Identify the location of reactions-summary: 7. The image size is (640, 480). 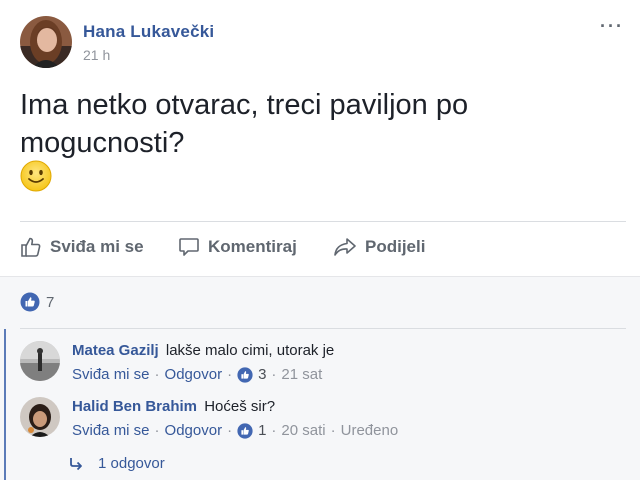
(37, 302).